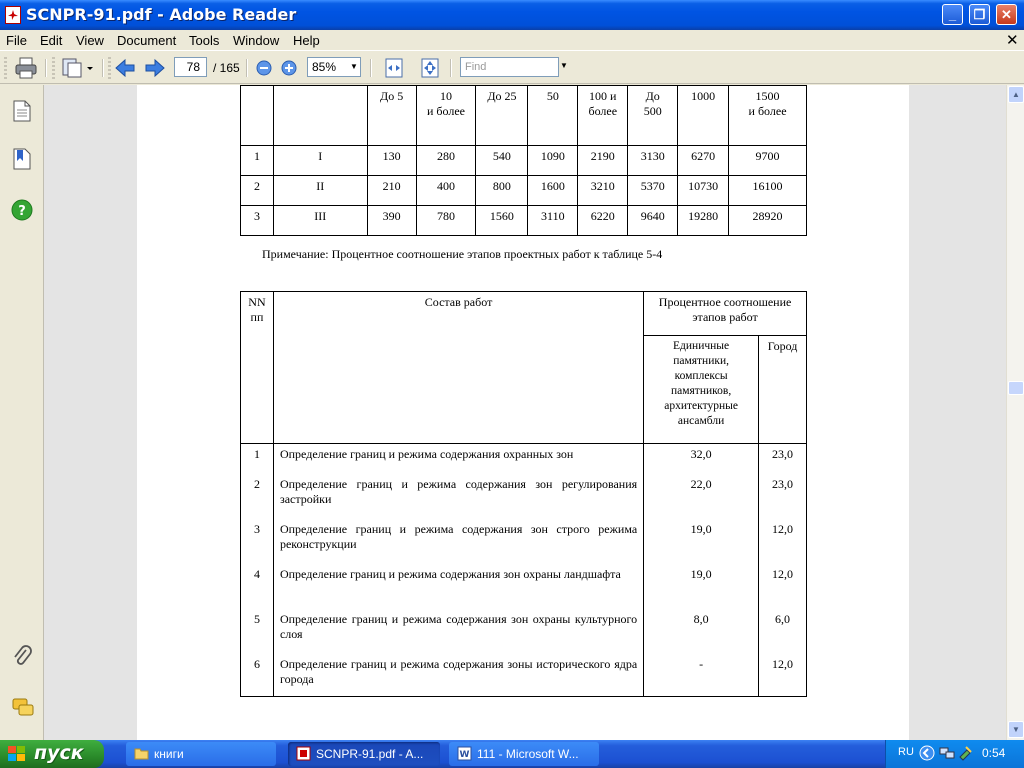 Image resolution: width=1024 pixels, height=768 pixels. What do you see at coordinates (430, 68) in the screenshot?
I see `fit-page-icon` at bounding box center [430, 68].